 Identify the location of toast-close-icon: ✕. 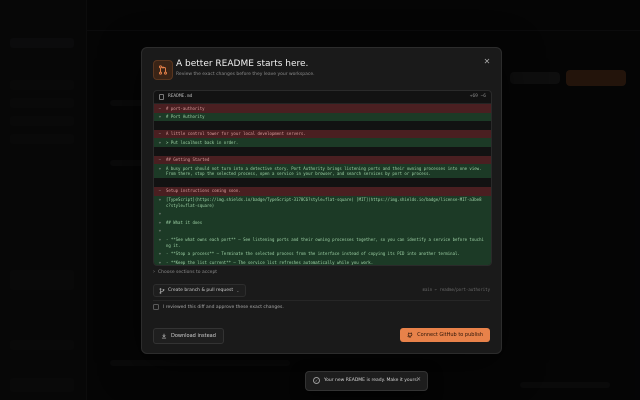
(418, 379).